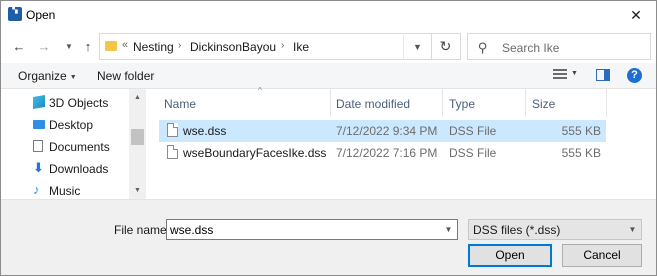  I want to click on arrow-up-icon: ↑, so click(88, 46).